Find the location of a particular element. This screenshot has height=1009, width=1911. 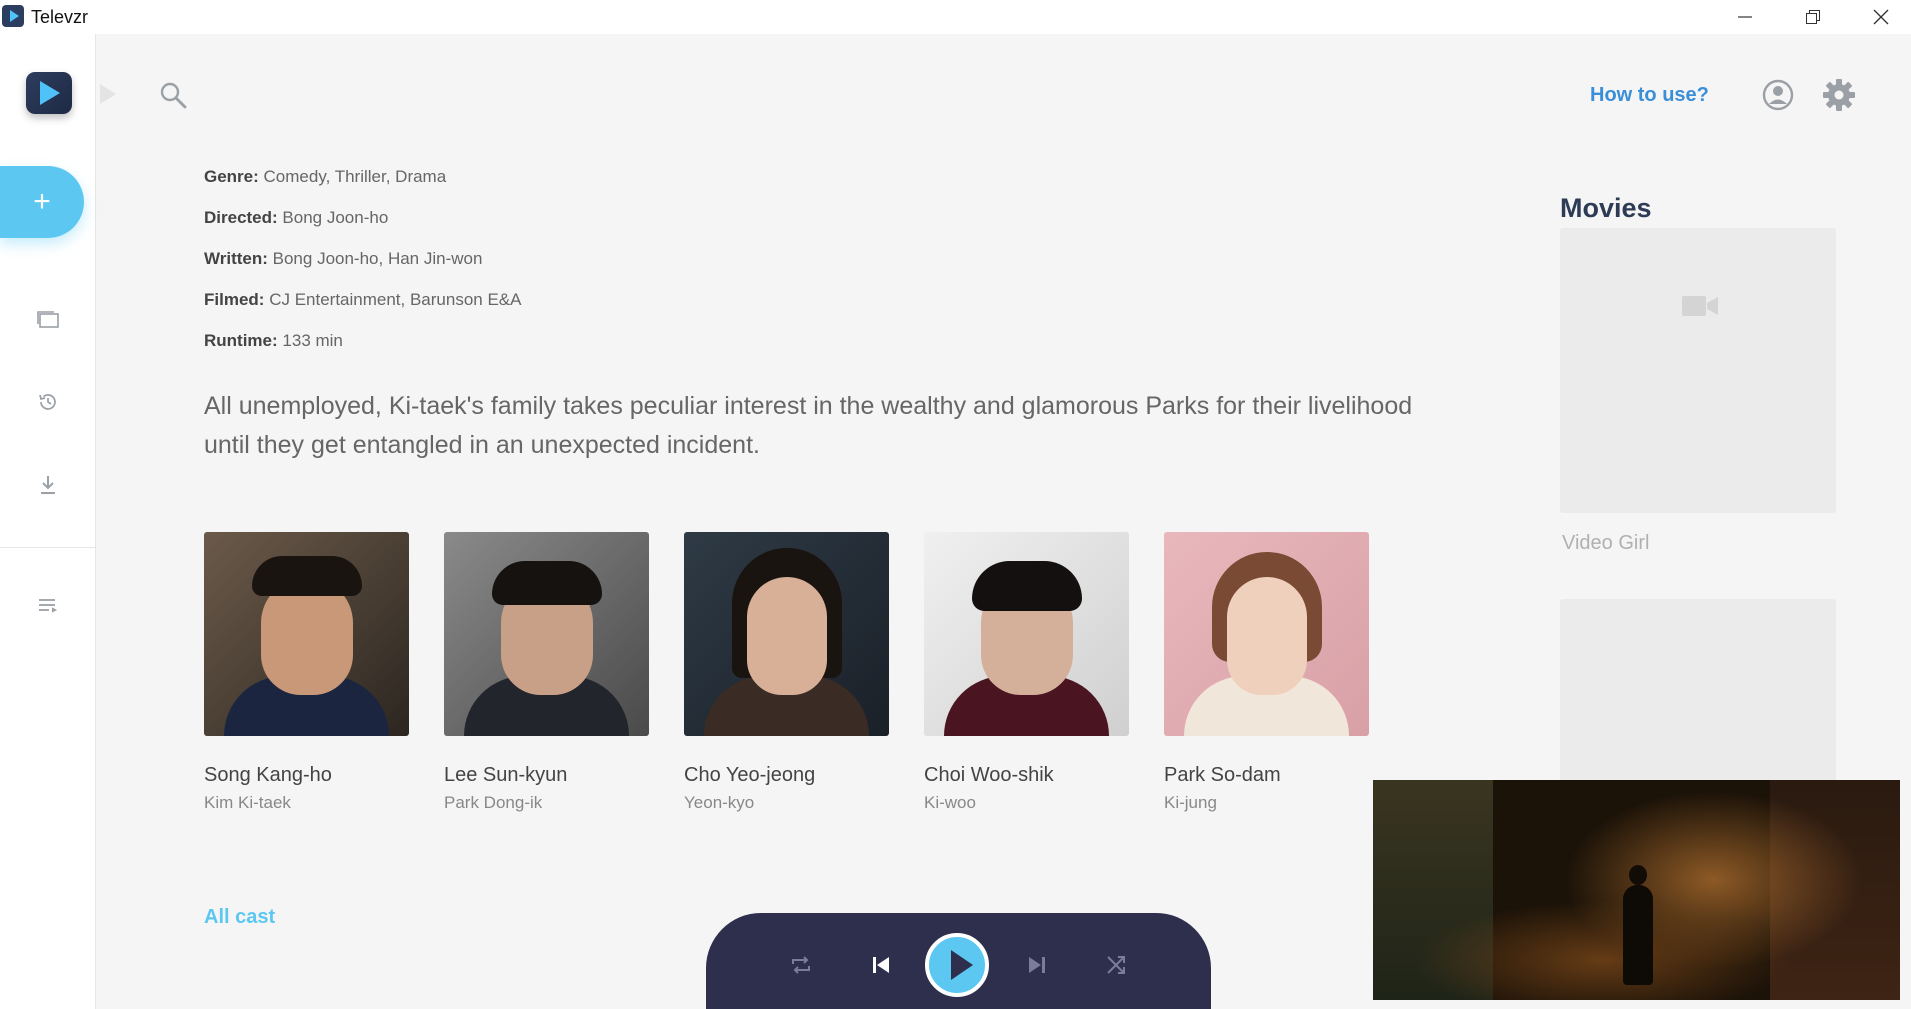

ghost-logo-icon is located at coordinates (108, 94).